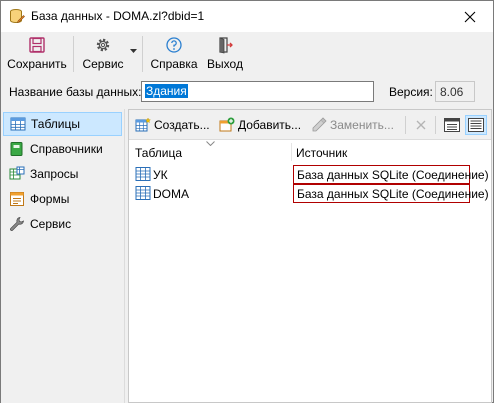 This screenshot has width=494, height=403. I want to click on sidebar-item-label: Таблицы, so click(56, 124).